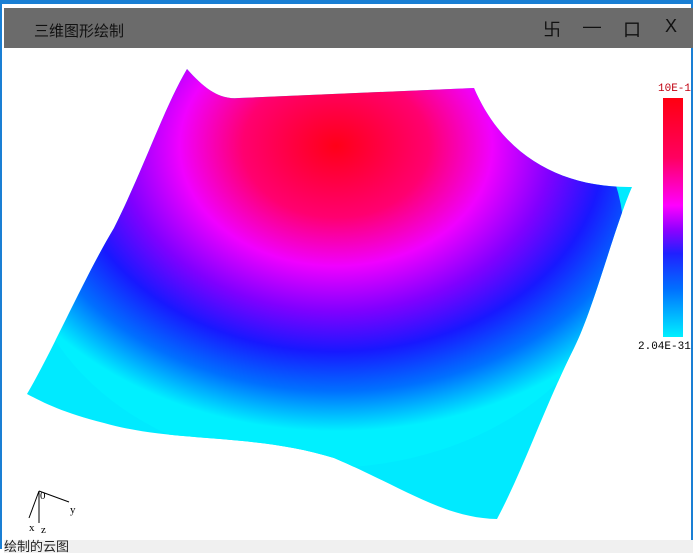 This screenshot has height=554, width=697. Describe the element at coordinates (675, 89) in the screenshot. I see `colorbar-max-label: 10E-1` at that location.